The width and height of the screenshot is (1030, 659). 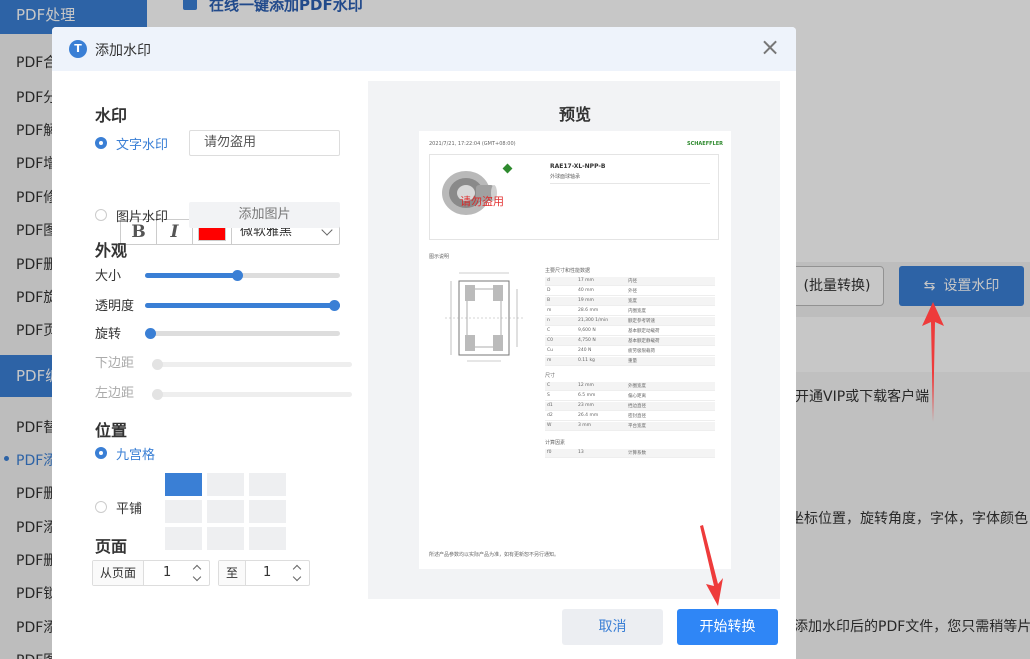 What do you see at coordinates (150, 333) in the screenshot?
I see `rotate-slider-handle` at bounding box center [150, 333].